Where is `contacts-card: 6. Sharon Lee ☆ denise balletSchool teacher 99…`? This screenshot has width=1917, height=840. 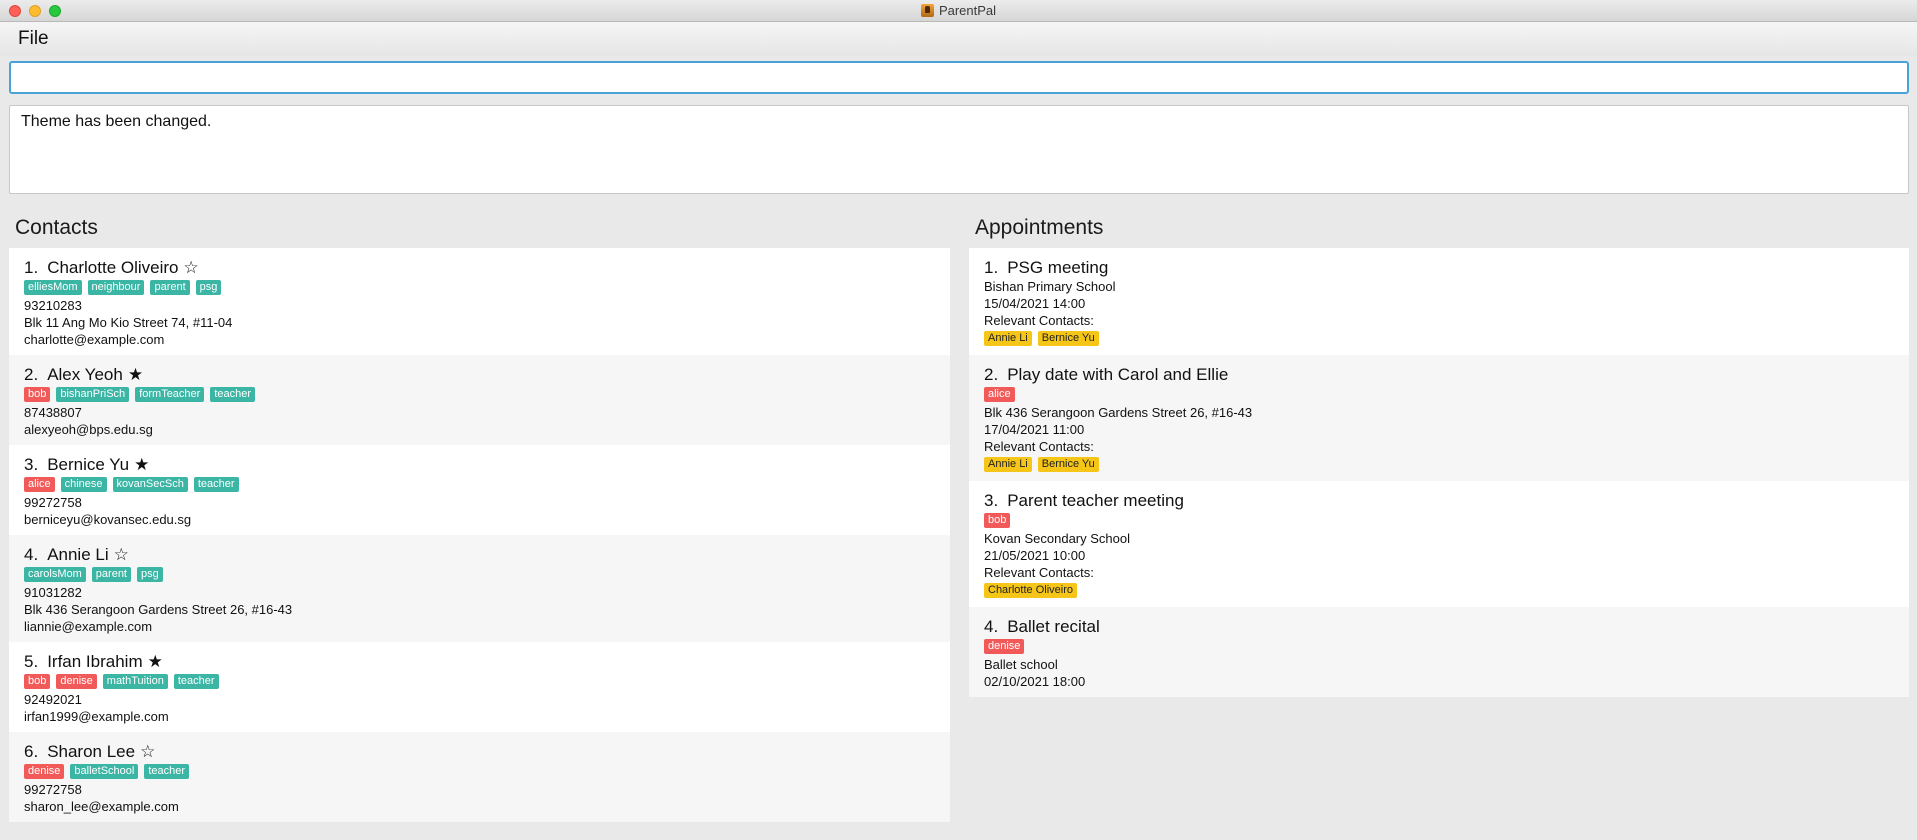 contacts-card: 6. Sharon Lee ☆ denise balletSchool teacher 99… is located at coordinates (479, 777).